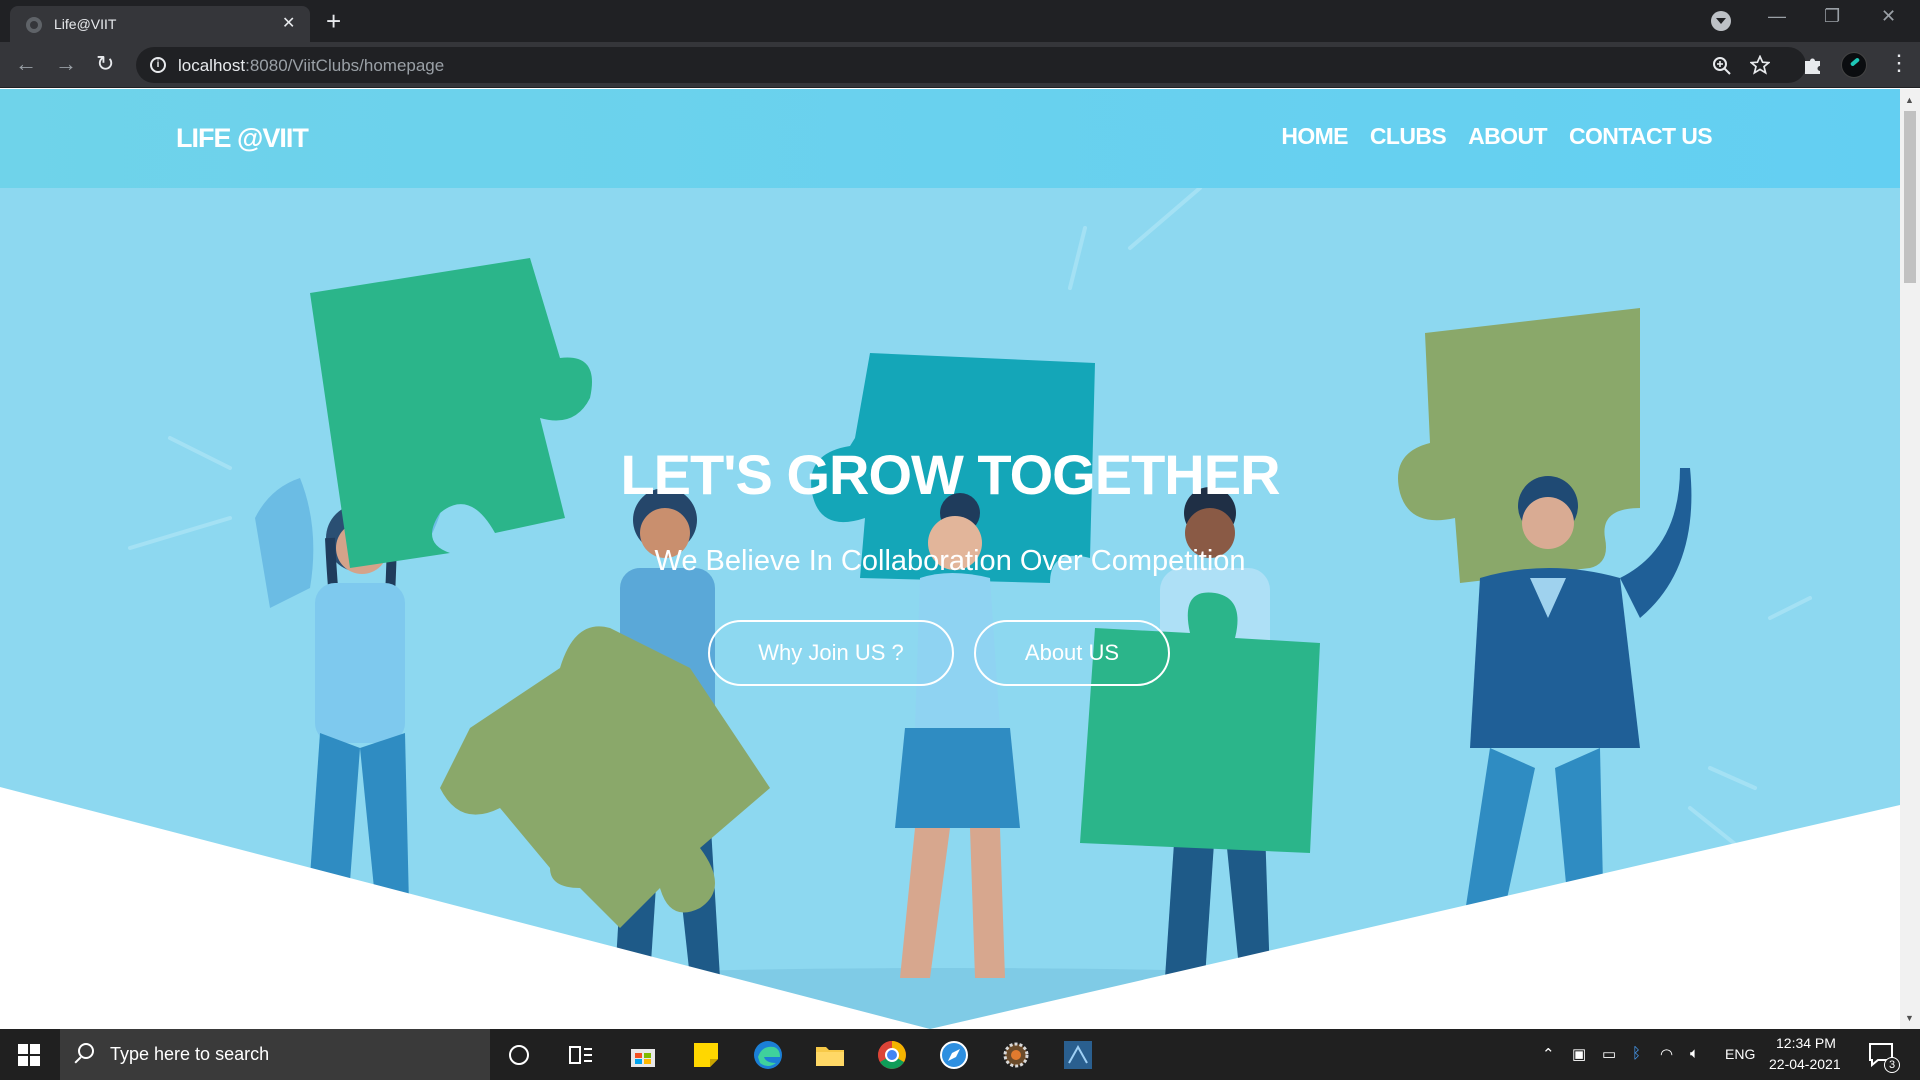 Image resolution: width=1920 pixels, height=1080 pixels. I want to click on taskbar-search-placeholder: Type here to search, so click(190, 1054).